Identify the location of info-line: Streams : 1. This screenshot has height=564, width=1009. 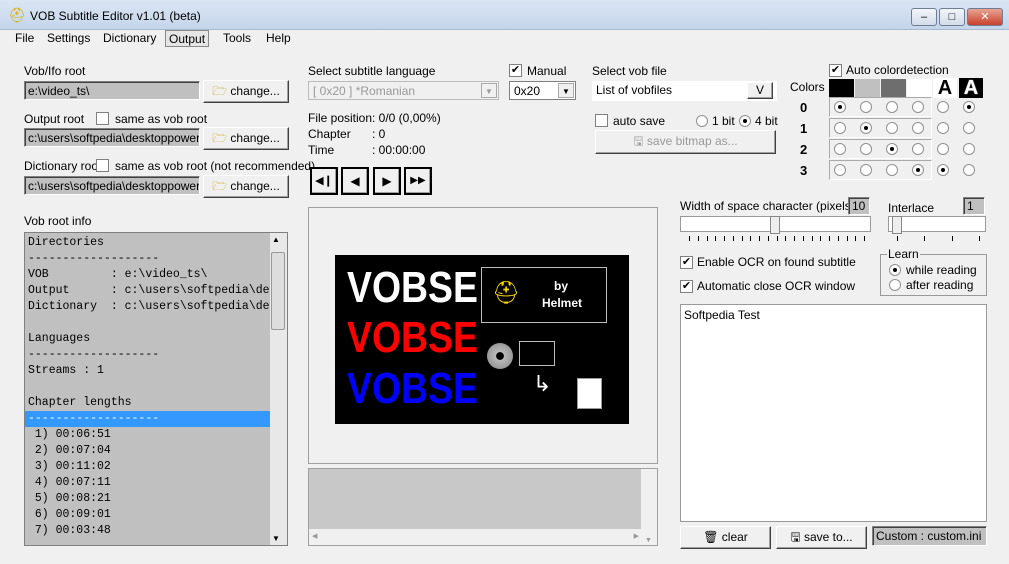
(66, 370).